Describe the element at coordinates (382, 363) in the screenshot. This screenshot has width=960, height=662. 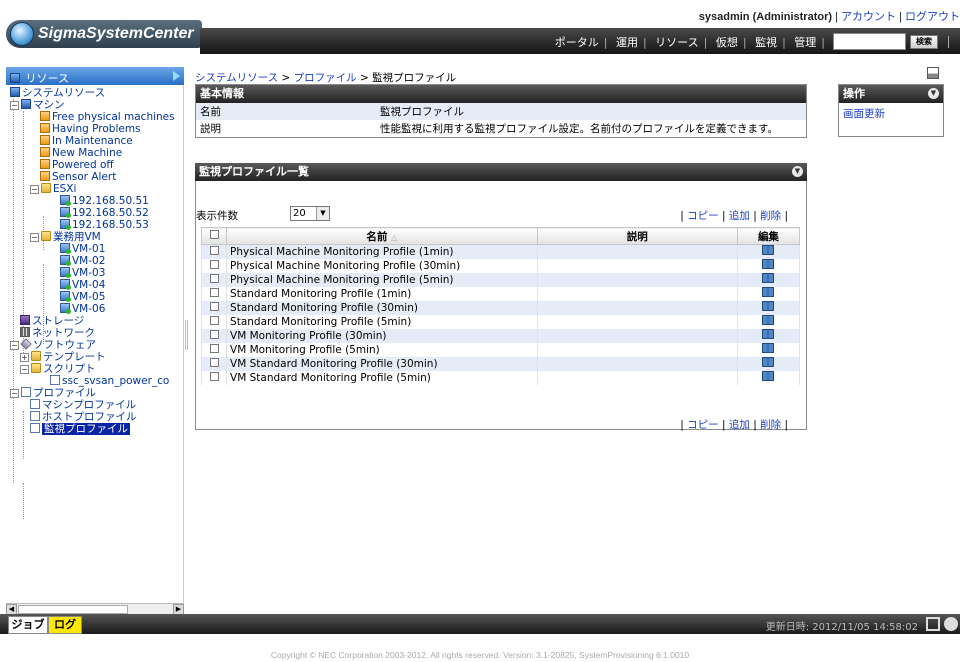
I see `profile-name-cell: VM Standard Monitoring Profile (30min)` at that location.